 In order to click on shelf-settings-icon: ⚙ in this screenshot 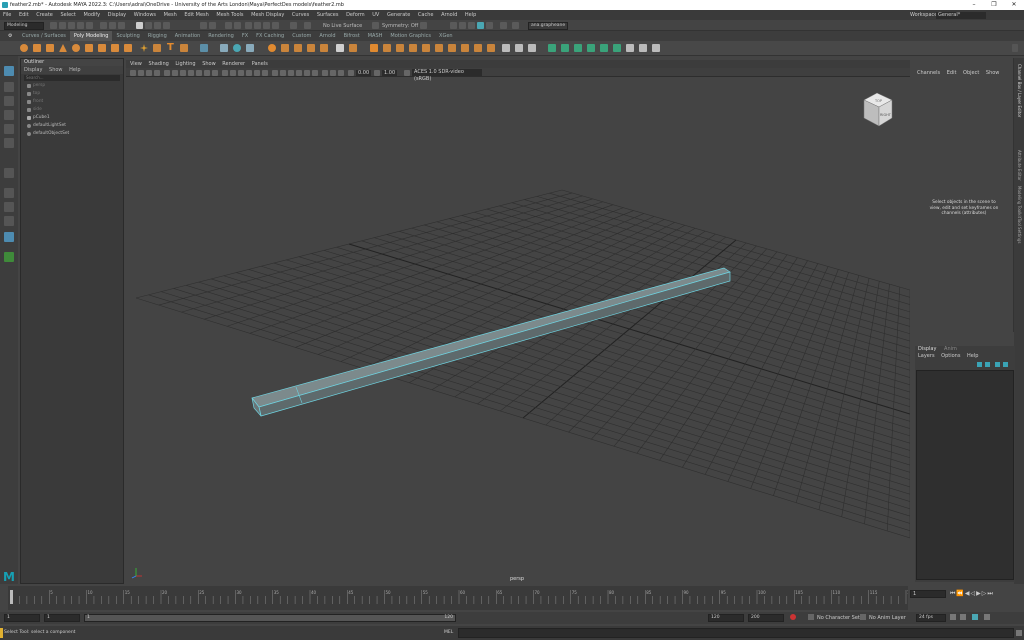, I will do `click(10, 36)`.